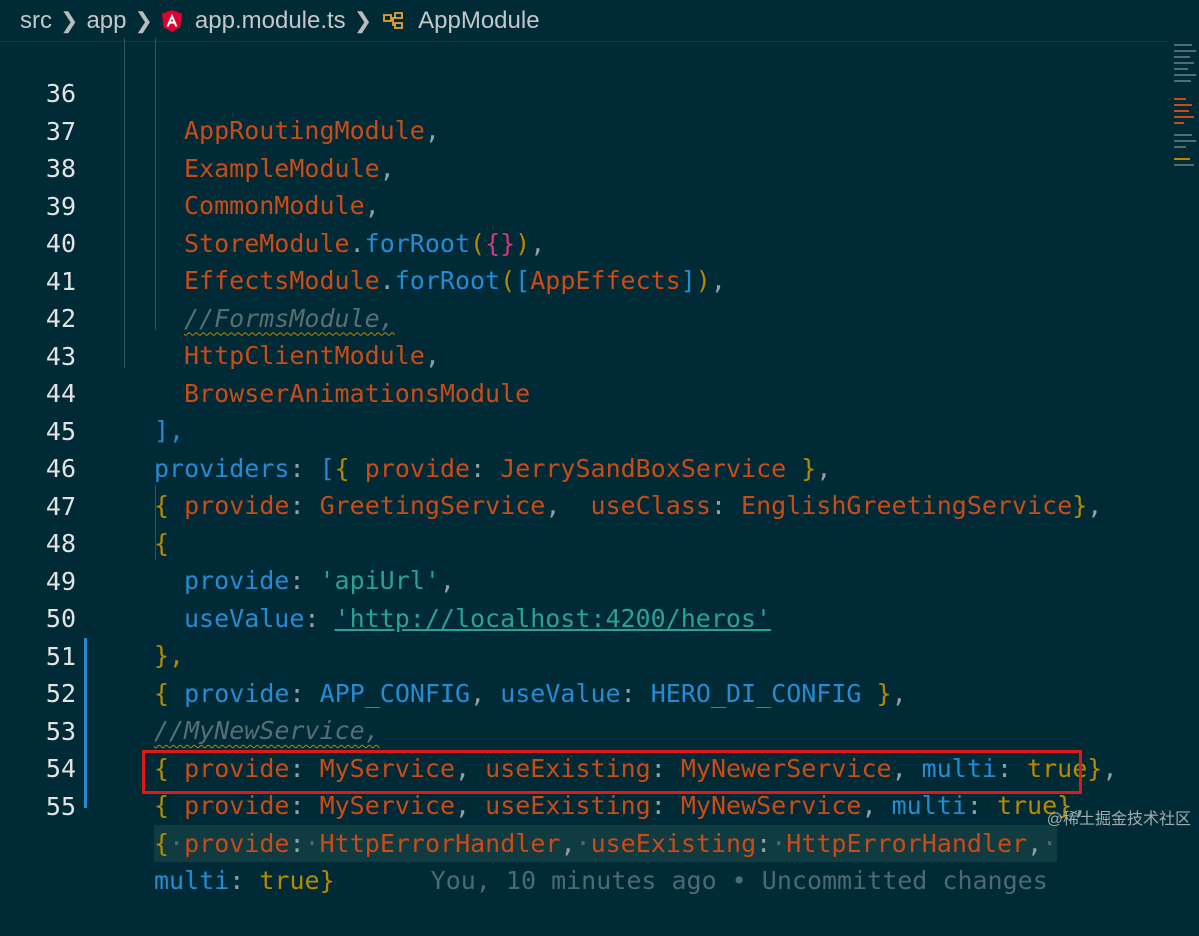 Image resolution: width=1199 pixels, height=936 pixels. I want to click on breadcrumb-item-src: src, so click(36, 21).